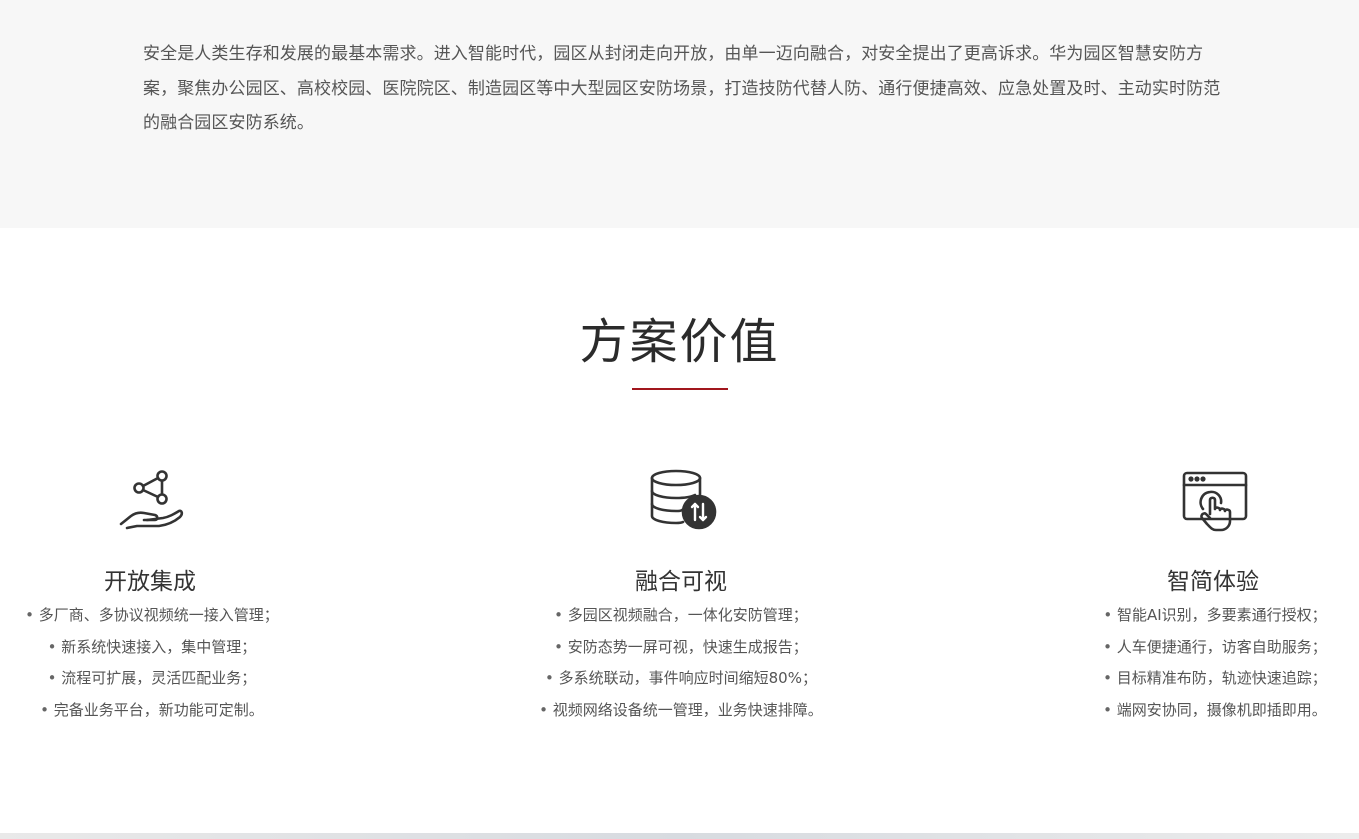  Describe the element at coordinates (679, 342) in the screenshot. I see `section-title: 方案价值` at that location.